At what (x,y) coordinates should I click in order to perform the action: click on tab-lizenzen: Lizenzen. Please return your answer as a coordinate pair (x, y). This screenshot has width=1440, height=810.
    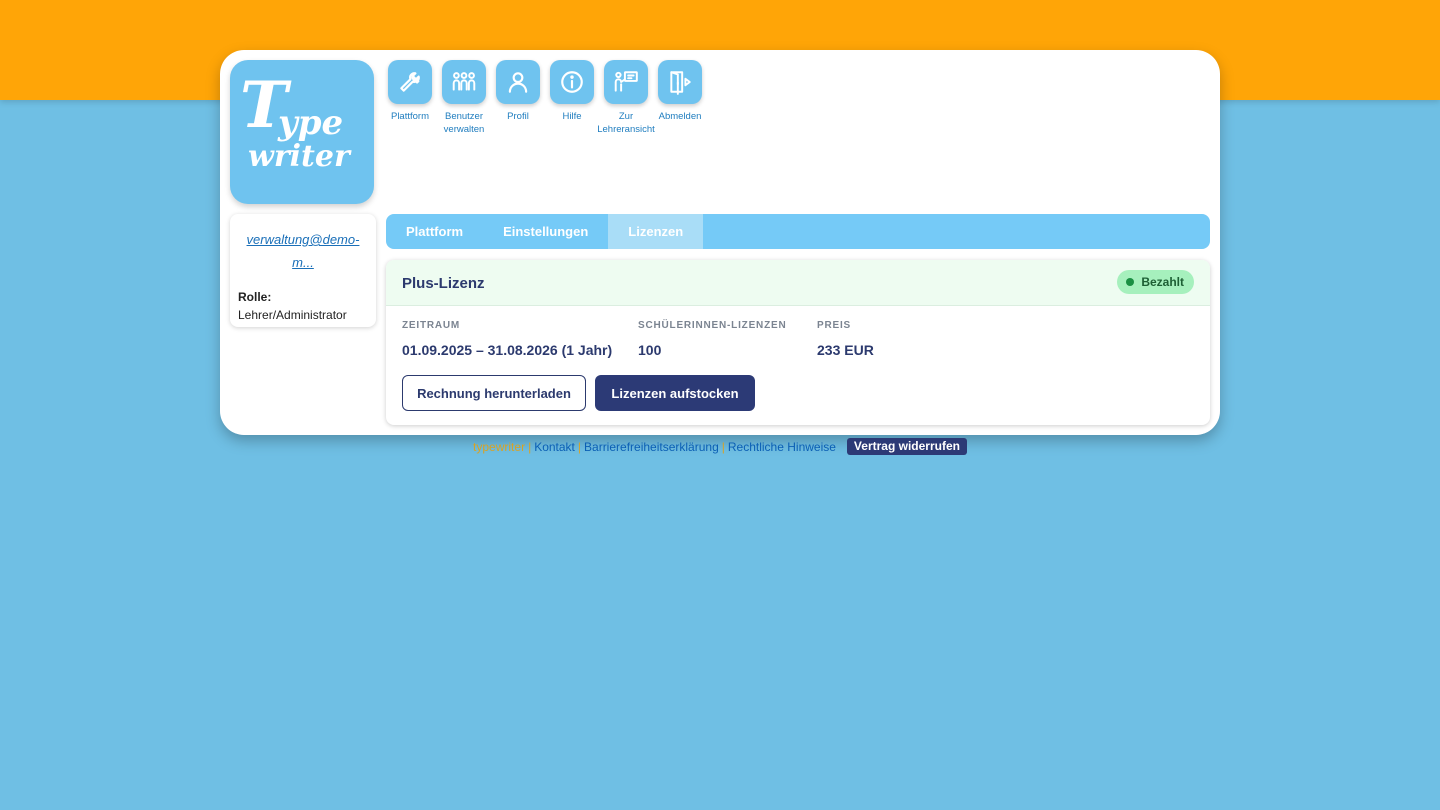
    Looking at the image, I should click on (656, 231).